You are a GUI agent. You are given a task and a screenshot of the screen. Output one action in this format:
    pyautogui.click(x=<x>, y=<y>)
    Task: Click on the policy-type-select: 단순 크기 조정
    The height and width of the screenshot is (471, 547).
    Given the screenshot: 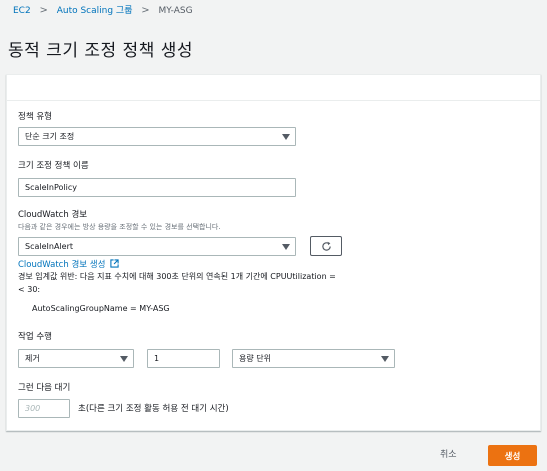 What is the action you would take?
    pyautogui.click(x=157, y=136)
    